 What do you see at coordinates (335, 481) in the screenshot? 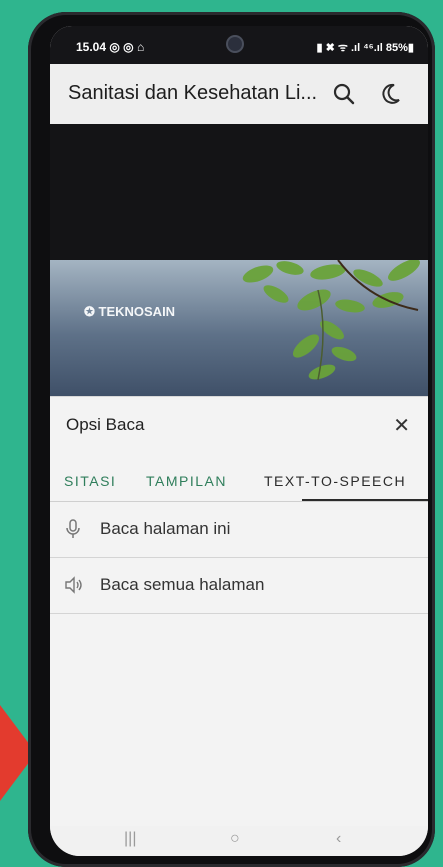
I see `tab-text-to-speech: TEXT-TO-SPEECH` at bounding box center [335, 481].